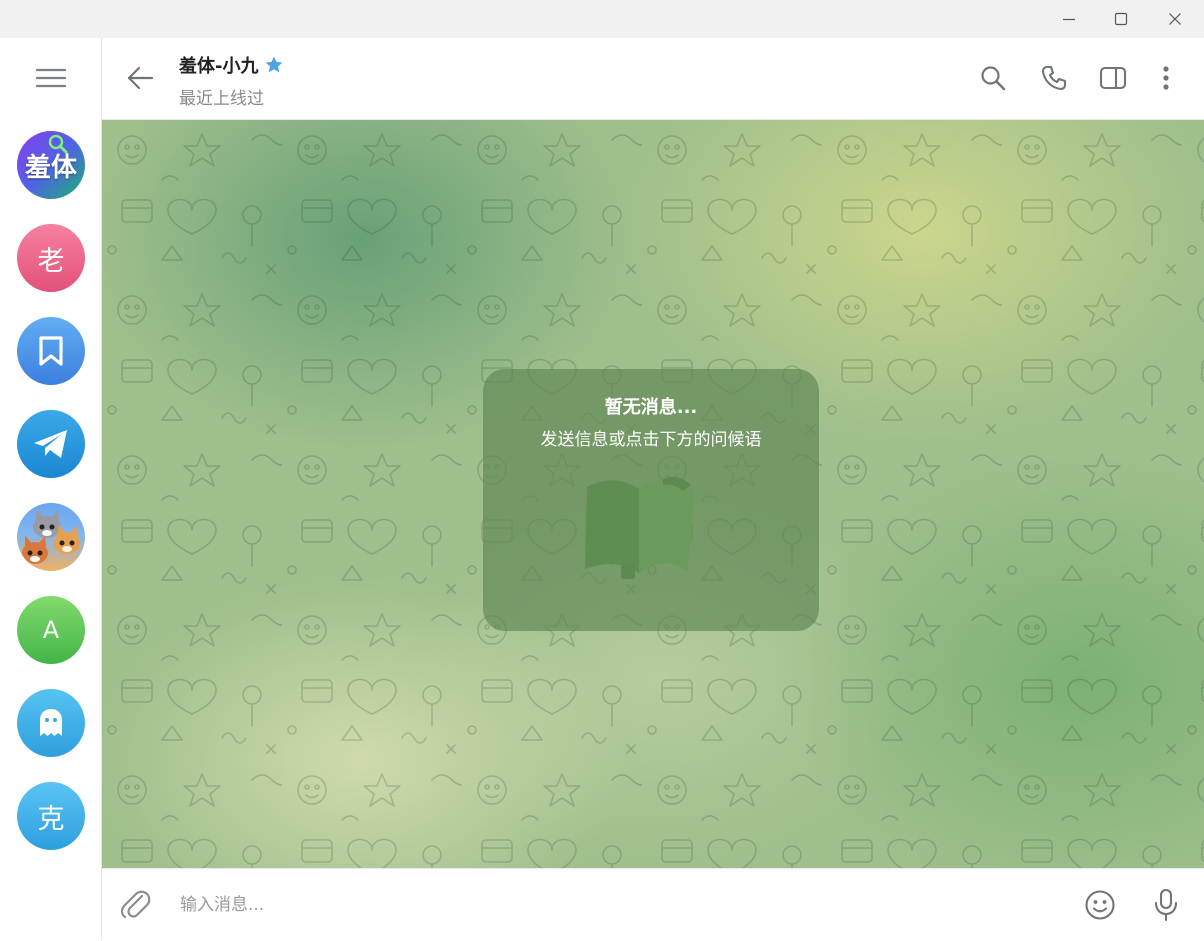  I want to click on hamburger-menu-icon, so click(51, 78).